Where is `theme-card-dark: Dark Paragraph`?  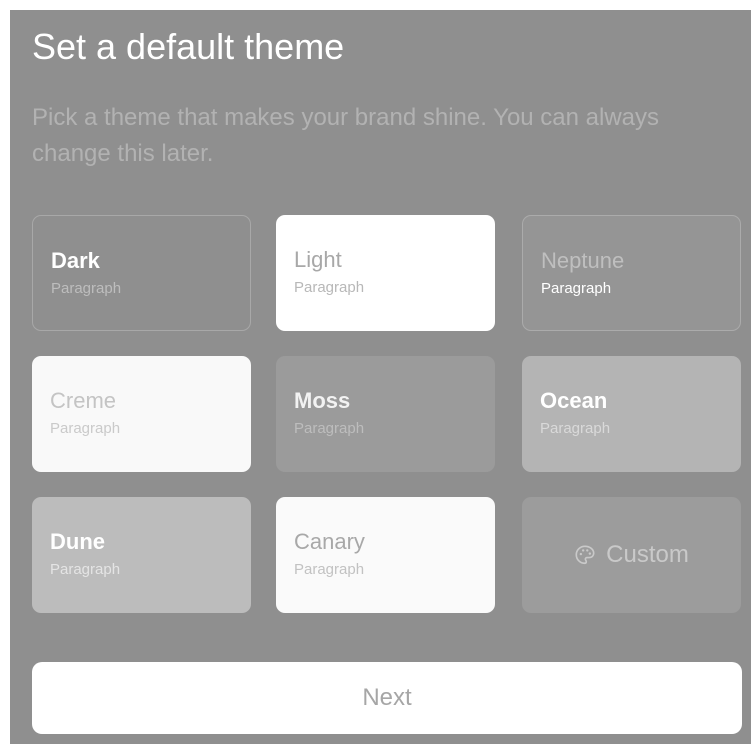
theme-card-dark: Dark Paragraph is located at coordinates (141, 273).